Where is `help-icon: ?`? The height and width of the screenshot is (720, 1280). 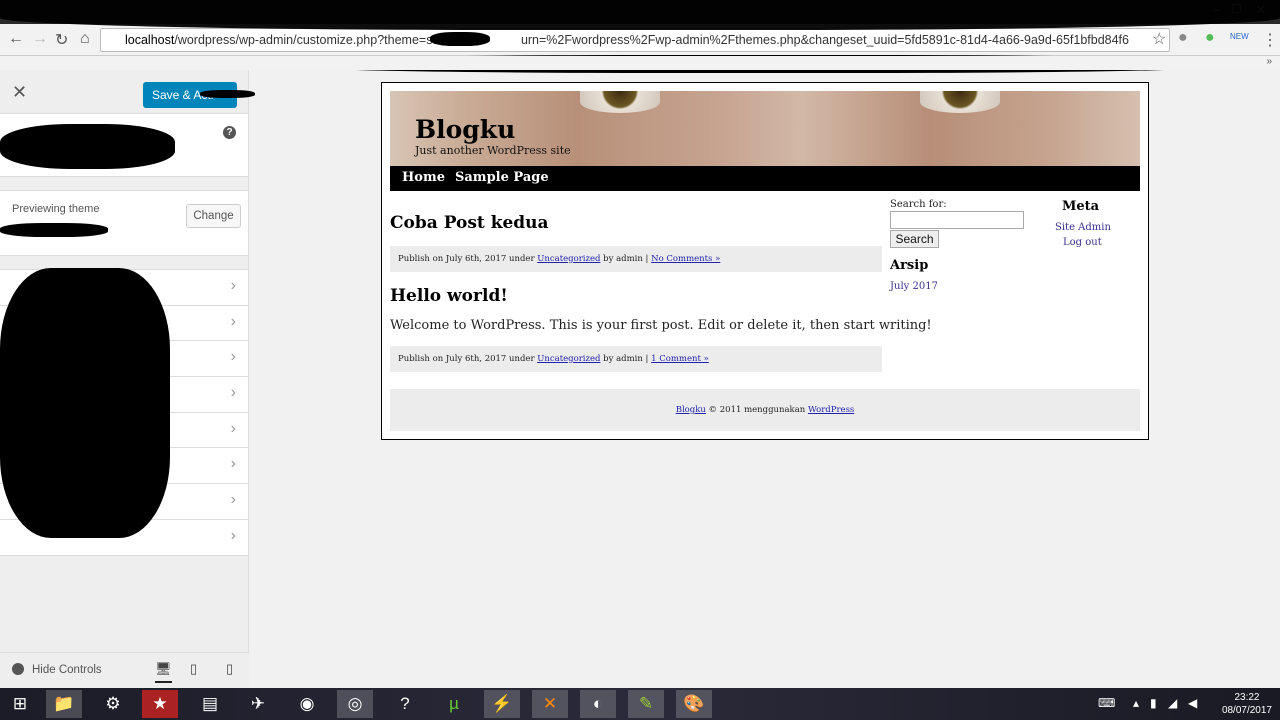
help-icon: ? is located at coordinates (229, 132).